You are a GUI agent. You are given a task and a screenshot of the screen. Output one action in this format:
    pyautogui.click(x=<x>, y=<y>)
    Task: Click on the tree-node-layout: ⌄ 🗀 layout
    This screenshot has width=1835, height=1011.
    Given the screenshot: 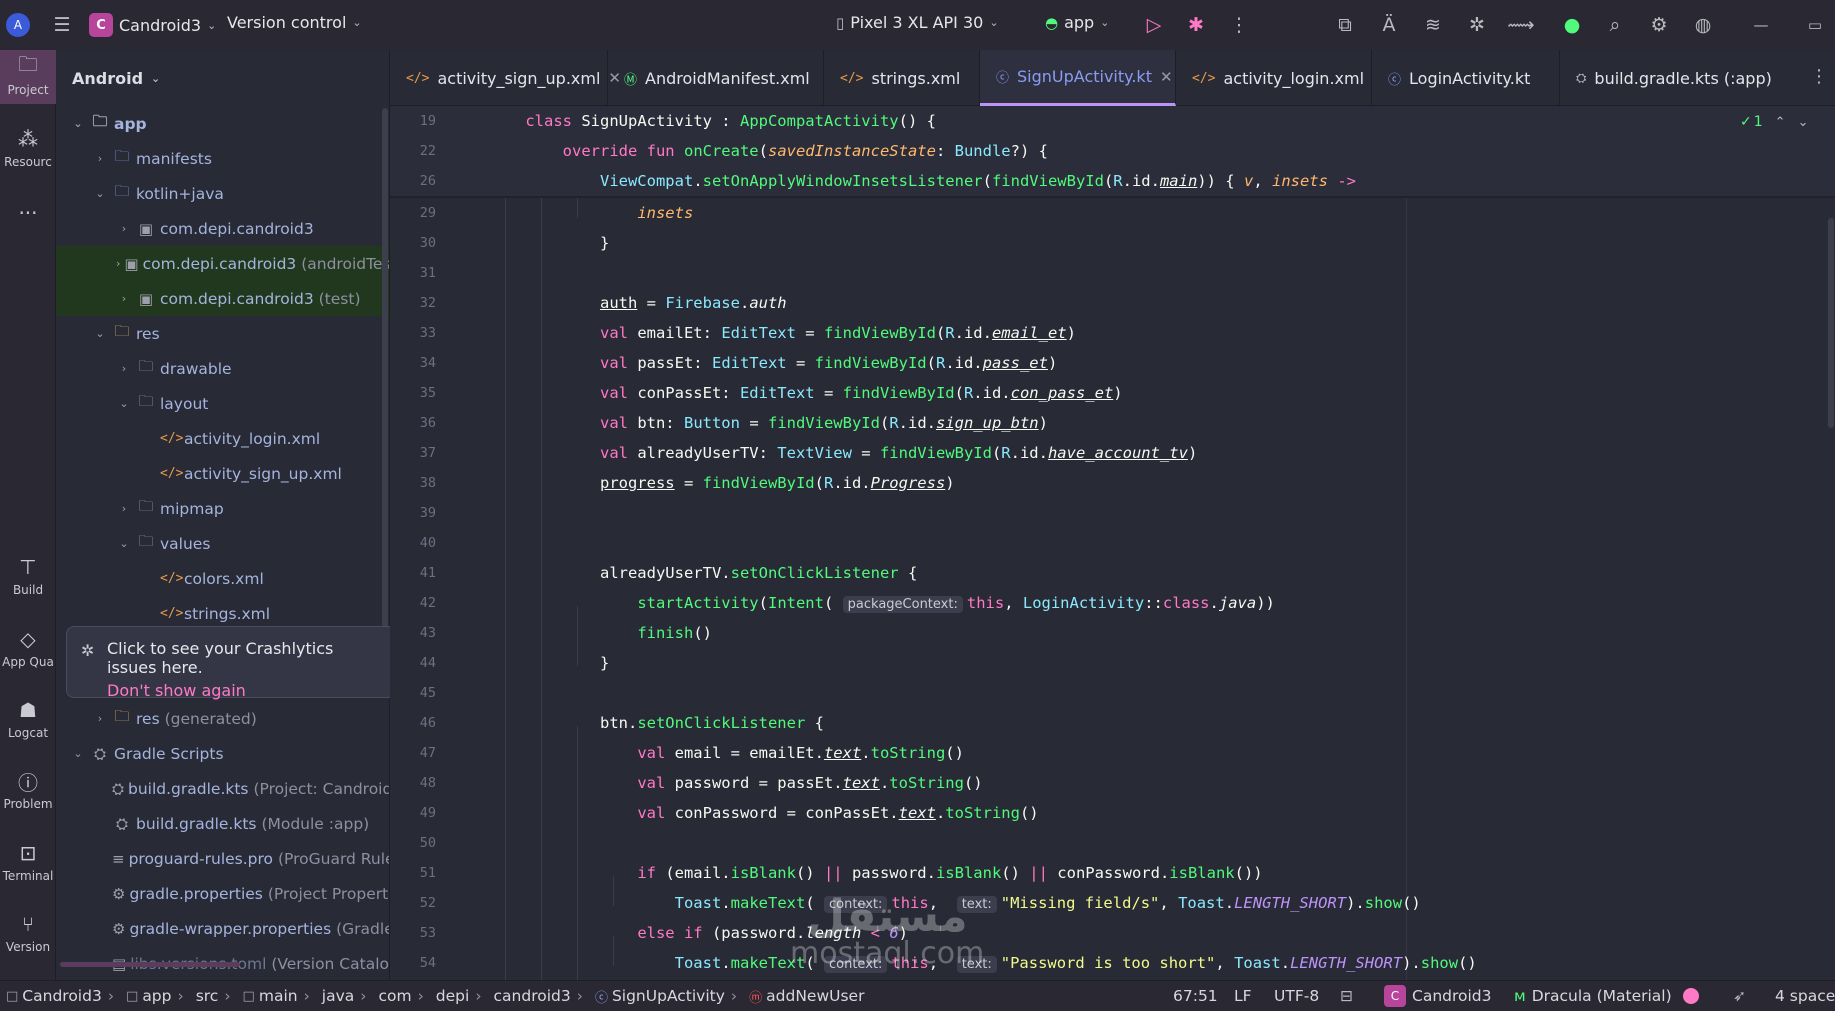 What is the action you would take?
    pyautogui.click(x=222, y=403)
    